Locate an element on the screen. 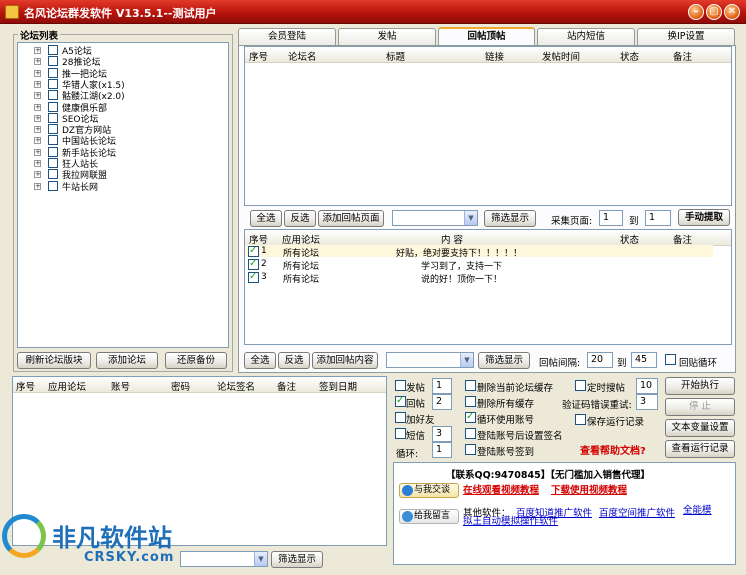 Image resolution: width=746 pixels, height=575 pixels. content-filter-select: ▼ is located at coordinates (430, 360).